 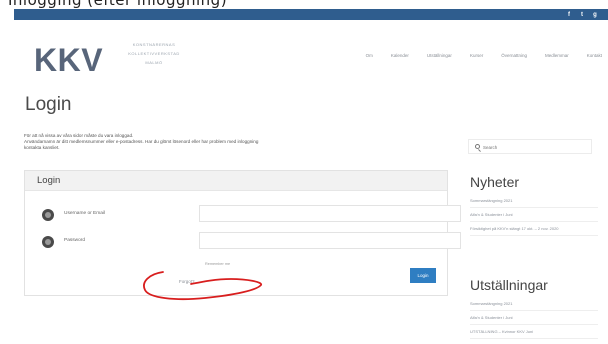 What do you see at coordinates (400, 55) in the screenshot?
I see `nav-item-kalender: Kalender` at bounding box center [400, 55].